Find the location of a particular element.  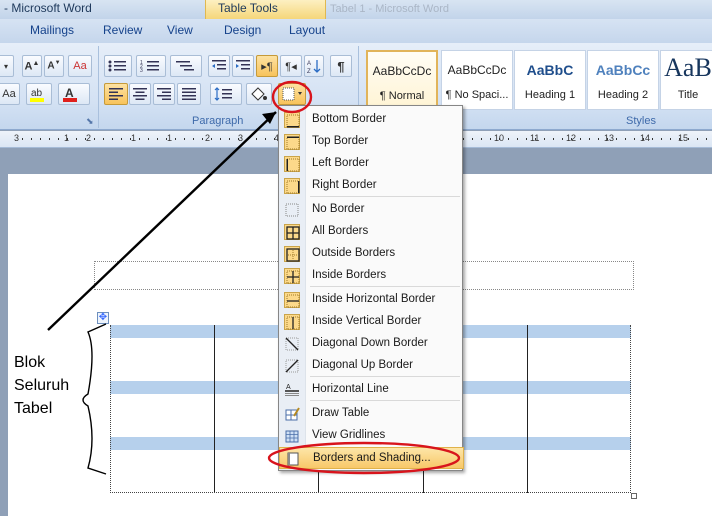

tab-layout: Layout is located at coordinates (307, 30).